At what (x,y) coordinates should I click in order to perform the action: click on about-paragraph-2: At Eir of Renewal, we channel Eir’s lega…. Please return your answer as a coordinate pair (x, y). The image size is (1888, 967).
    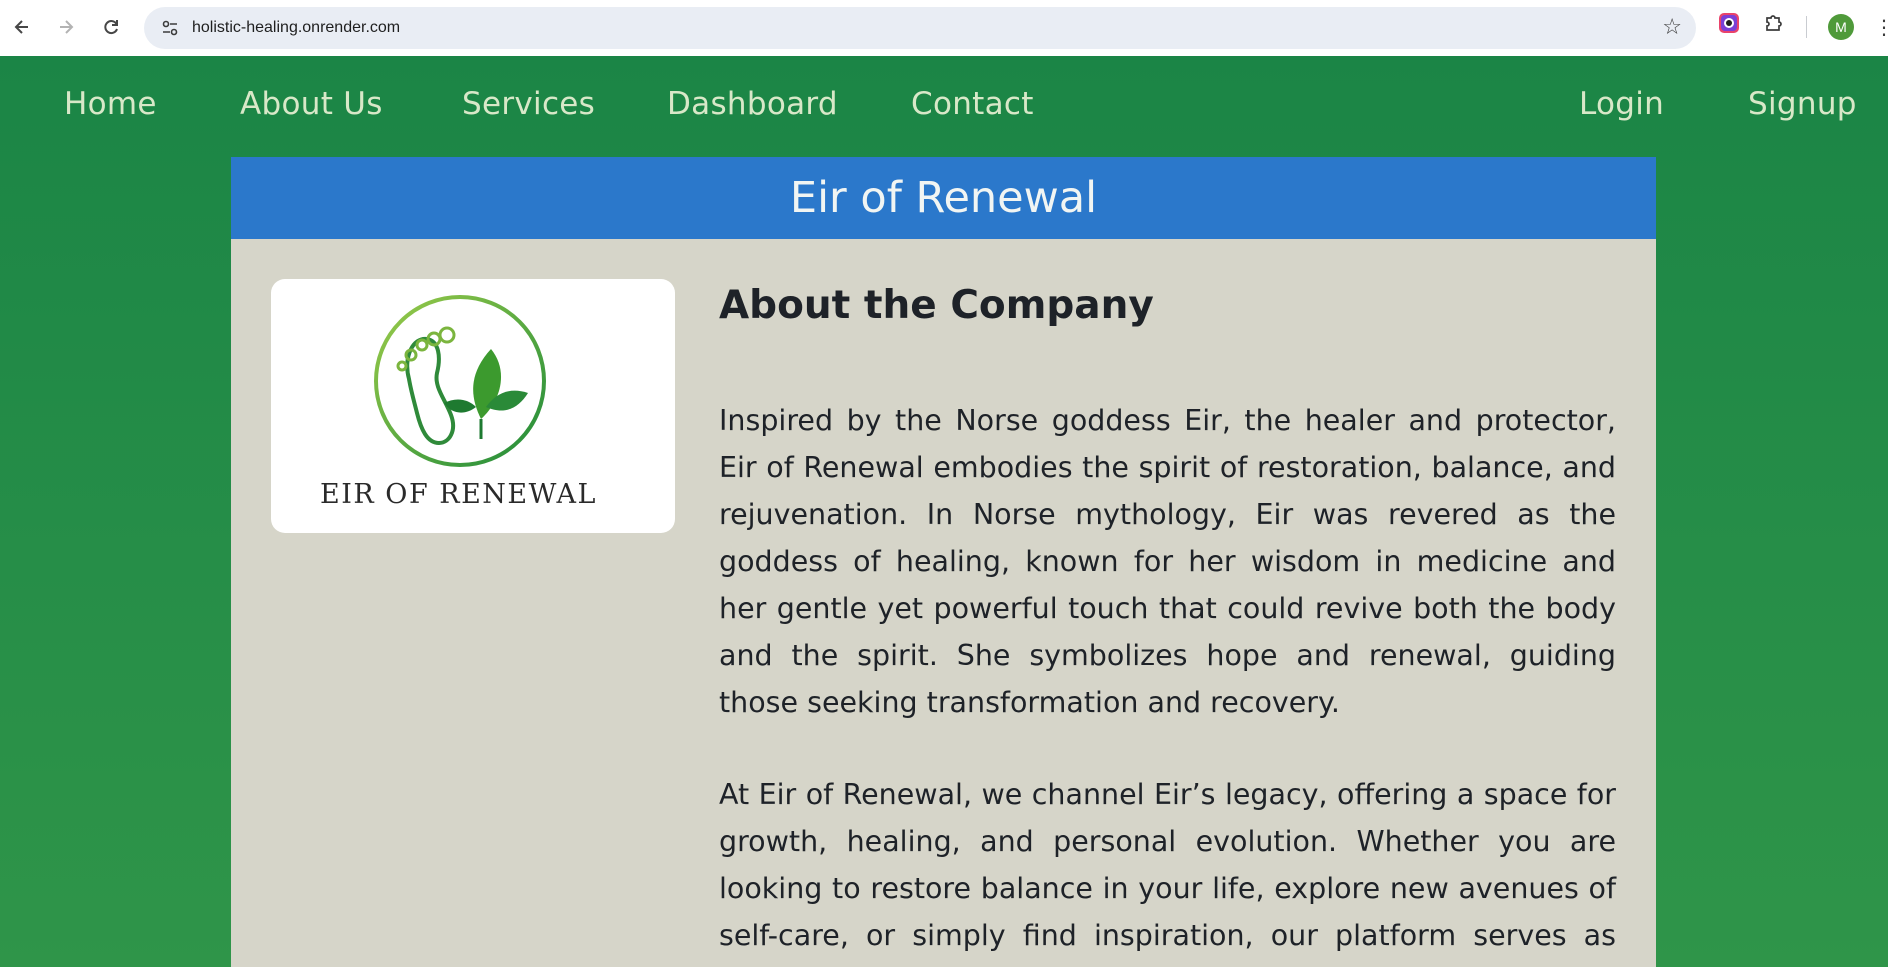
    Looking at the image, I should click on (1167, 872).